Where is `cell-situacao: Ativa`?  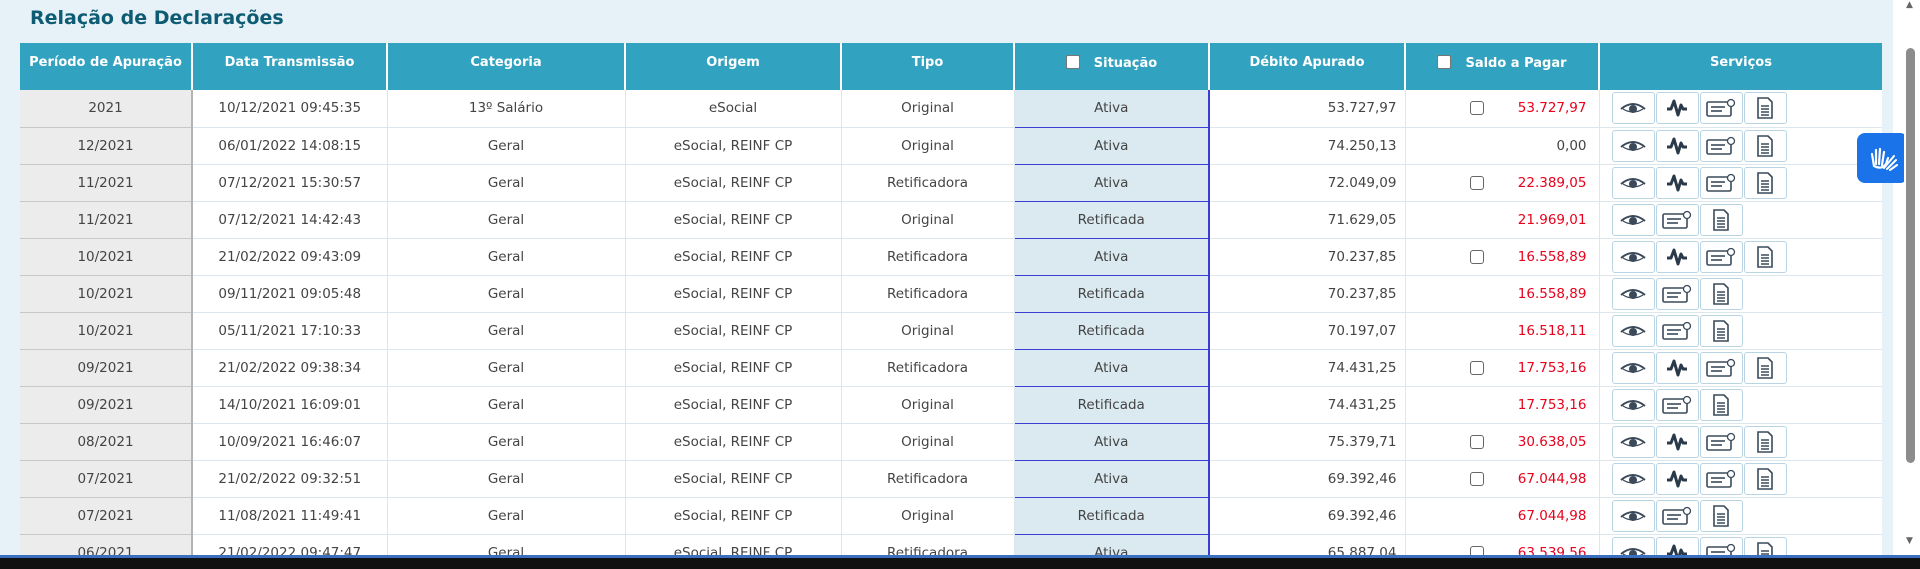 cell-situacao: Ativa is located at coordinates (1111, 479).